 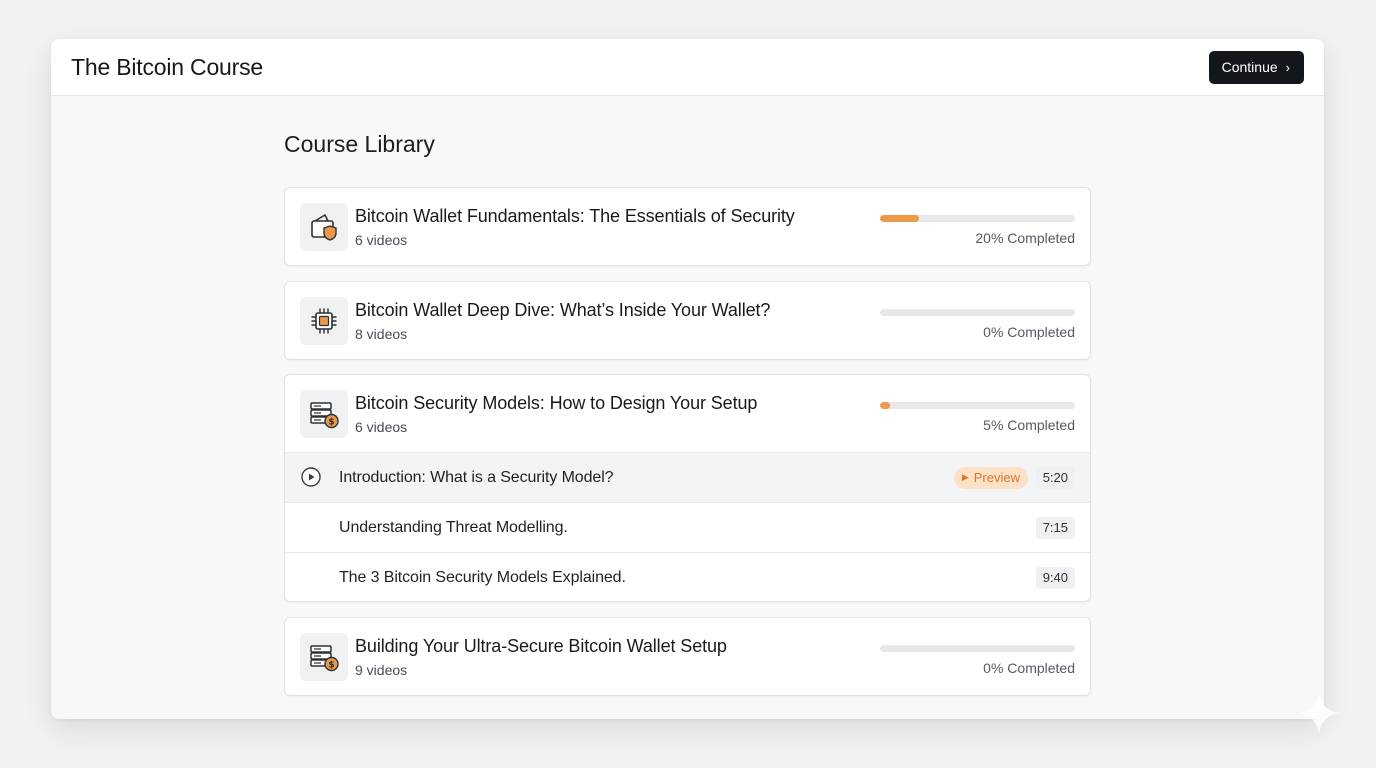 I want to click on progress-label: 20% Completed, so click(x=1025, y=238).